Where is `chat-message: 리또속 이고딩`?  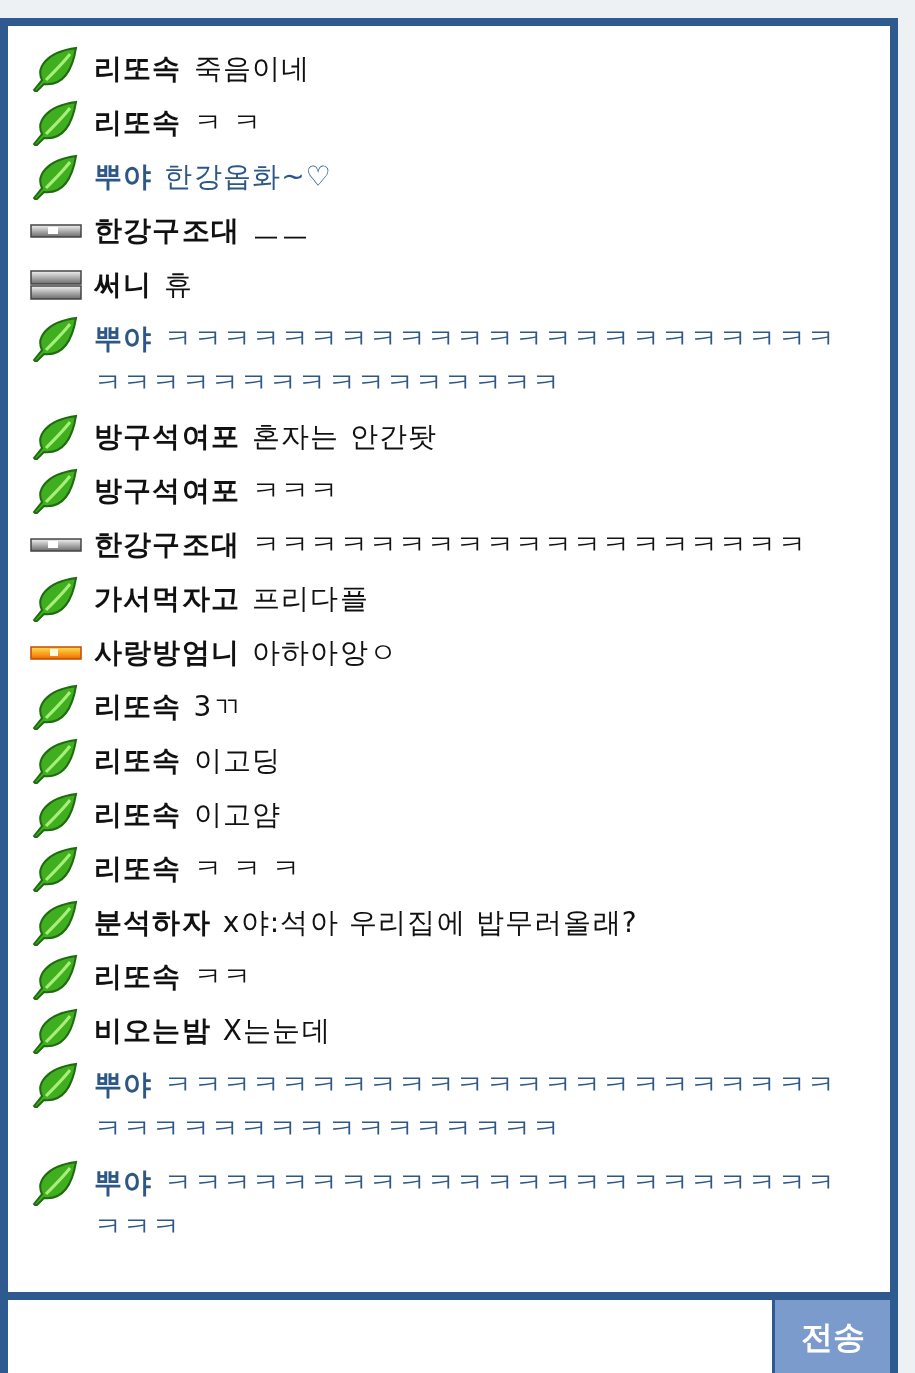
chat-message: 리또속 이고딩 is located at coordinates (188, 761).